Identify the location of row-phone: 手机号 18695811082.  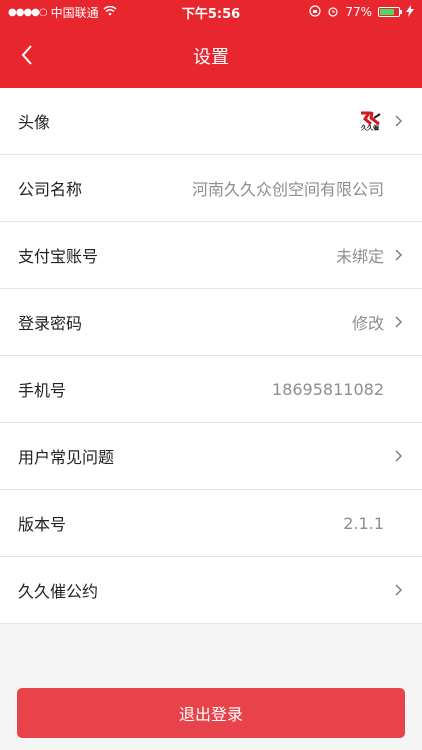
(211, 389).